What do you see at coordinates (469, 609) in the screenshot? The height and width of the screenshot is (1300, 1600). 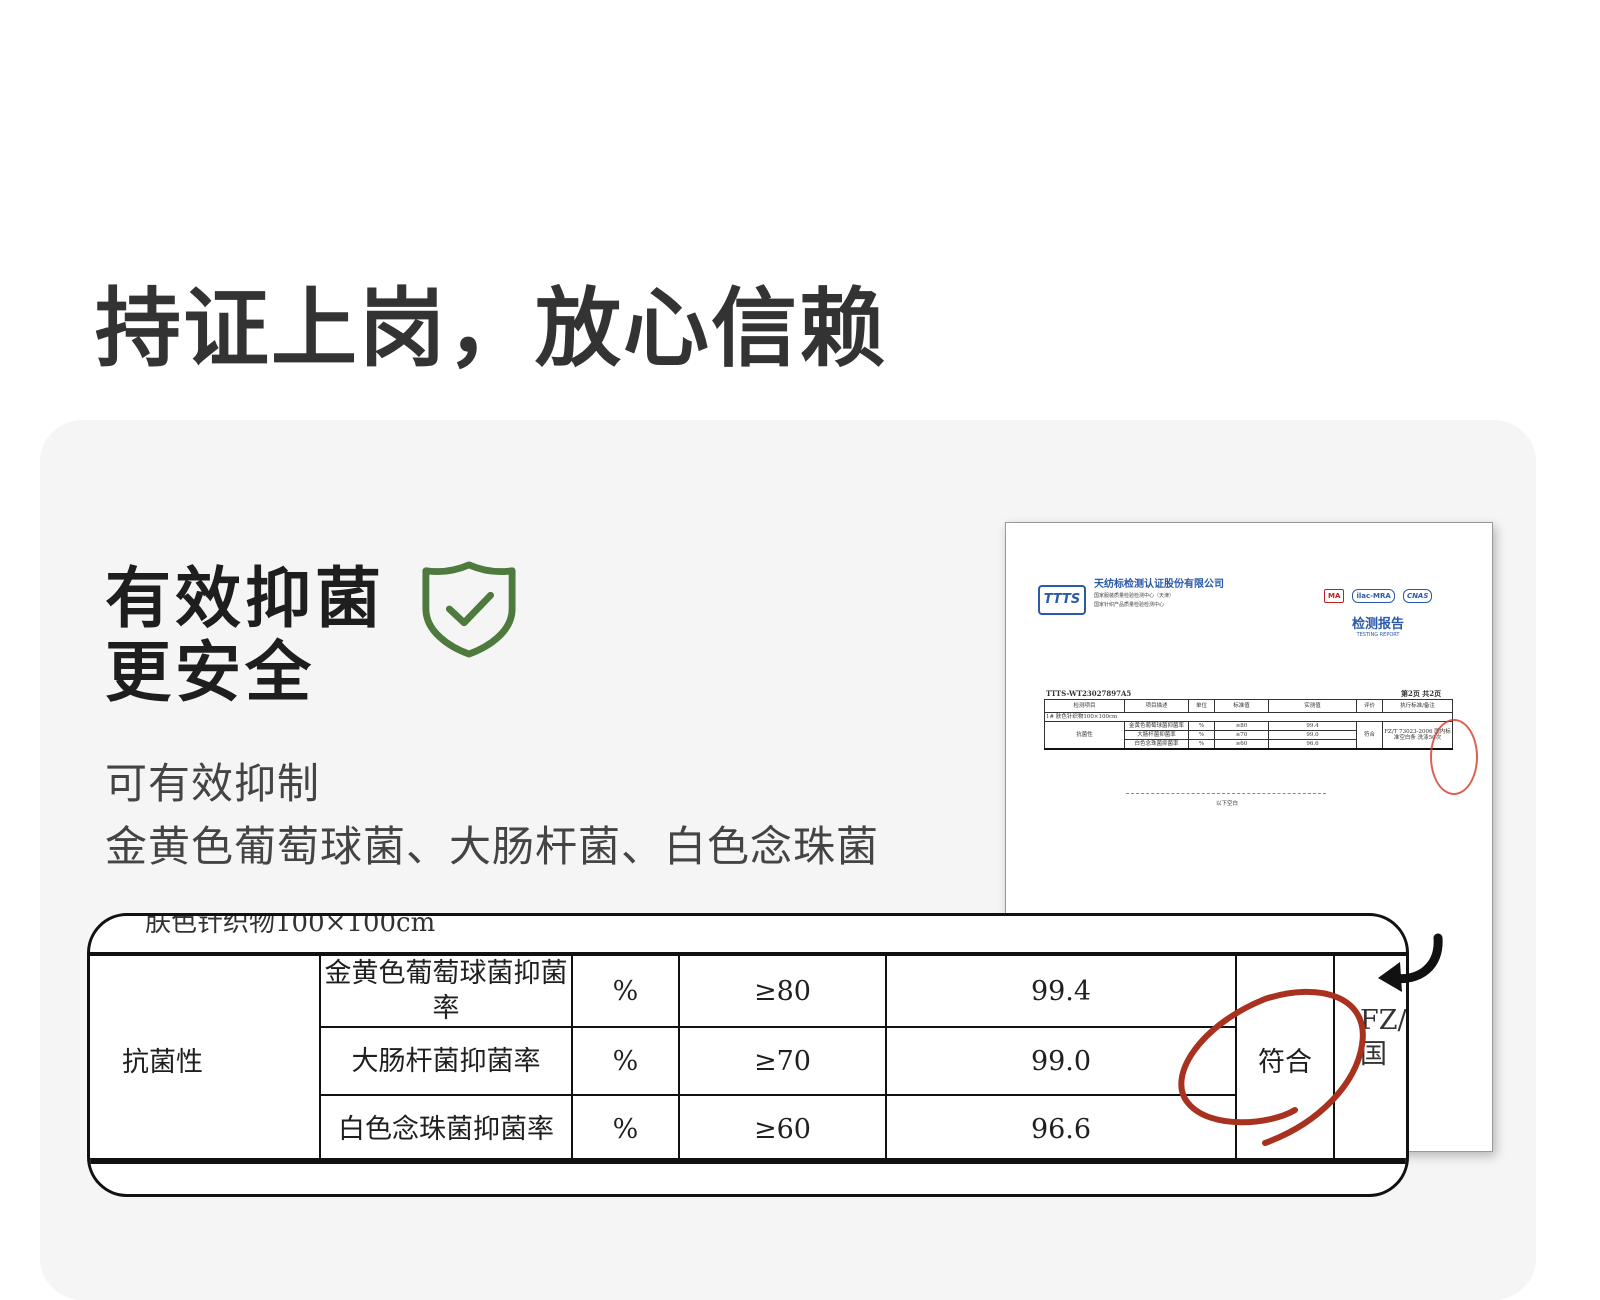 I see `shield-check-icon` at bounding box center [469, 609].